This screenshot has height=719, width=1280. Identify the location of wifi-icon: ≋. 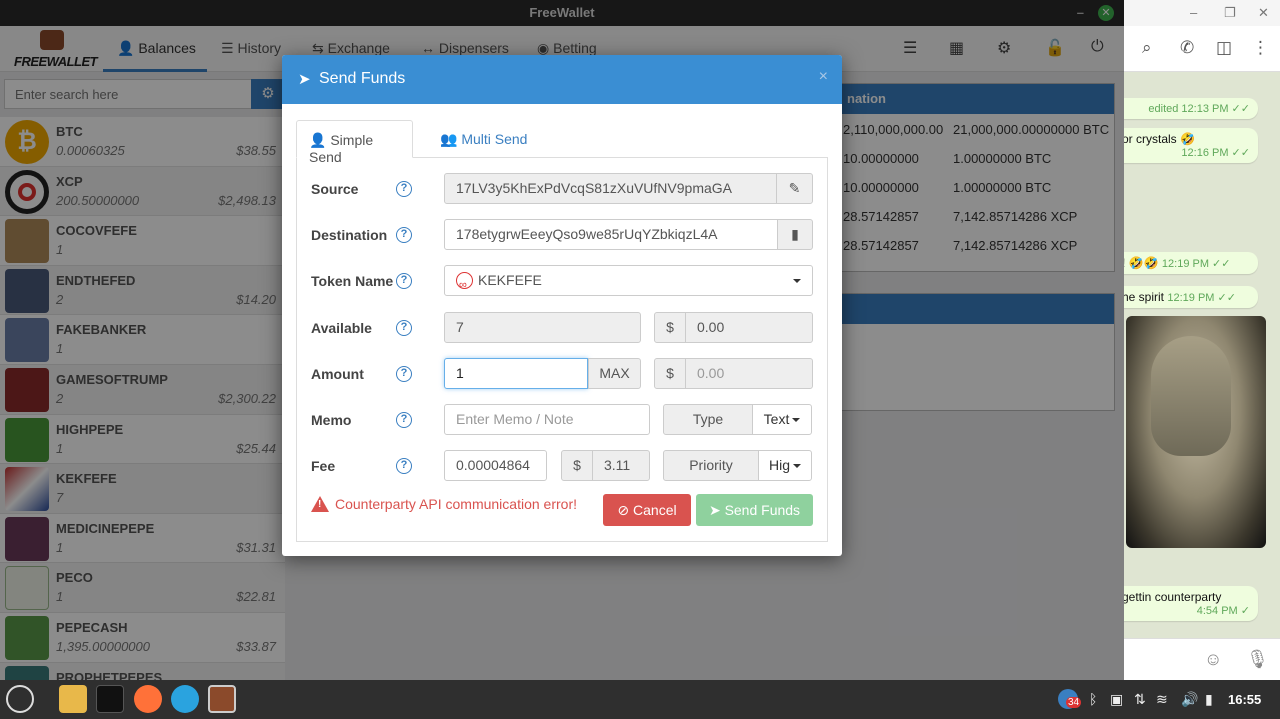
(1162, 699).